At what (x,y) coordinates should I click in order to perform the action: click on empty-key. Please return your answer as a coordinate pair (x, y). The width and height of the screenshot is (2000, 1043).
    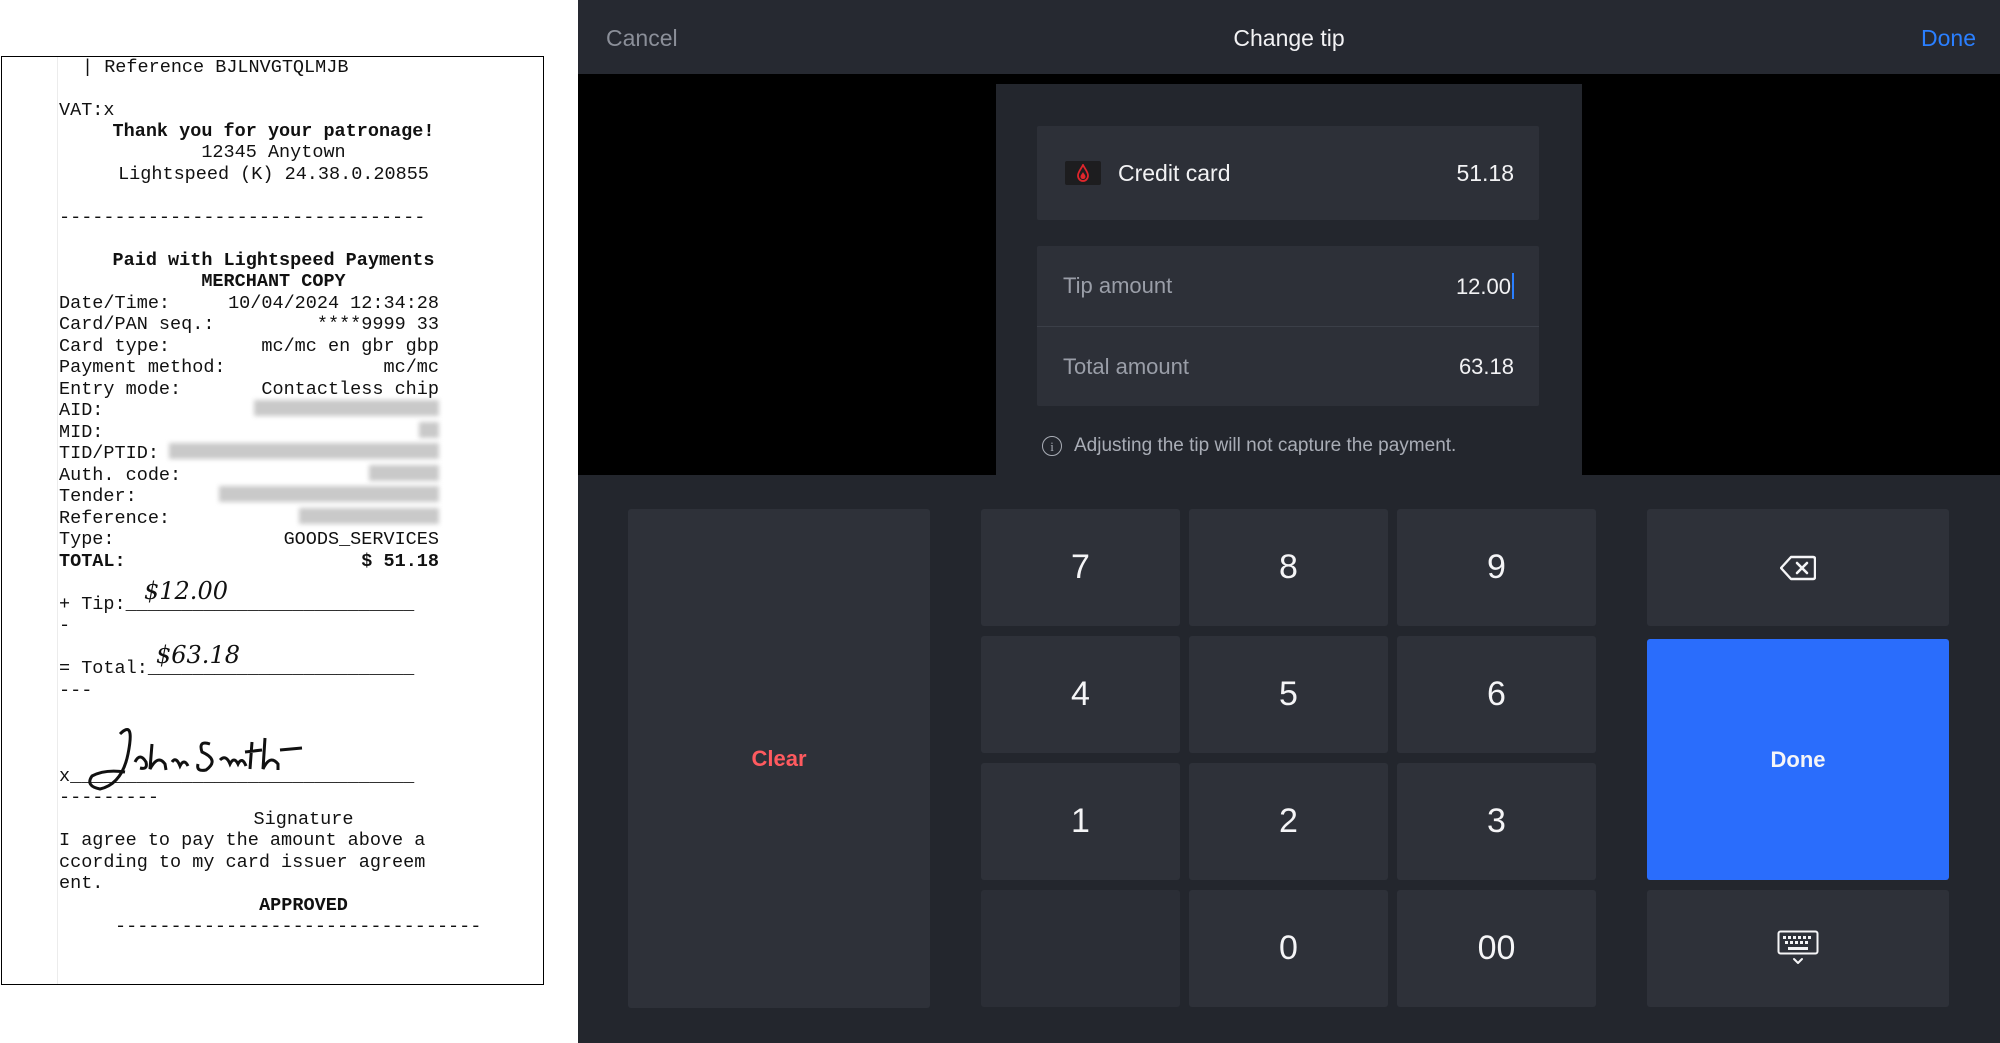
    Looking at the image, I should click on (1080, 948).